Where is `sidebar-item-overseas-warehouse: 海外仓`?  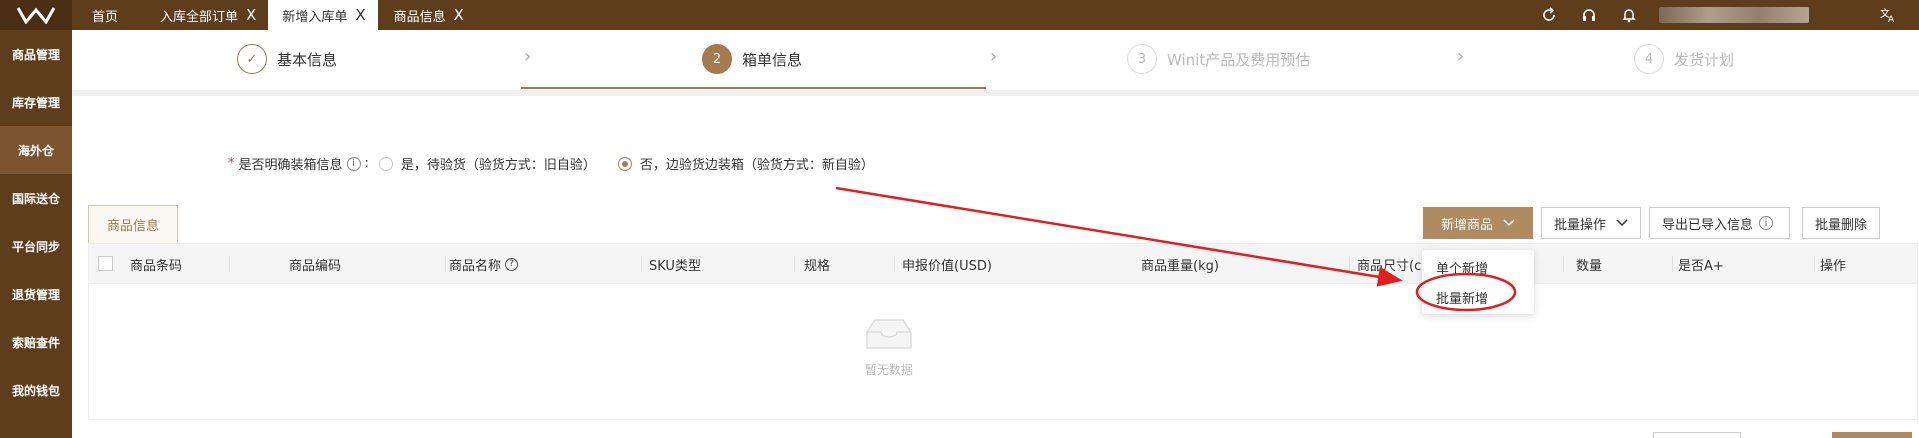 sidebar-item-overseas-warehouse: 海外仓 is located at coordinates (36, 150).